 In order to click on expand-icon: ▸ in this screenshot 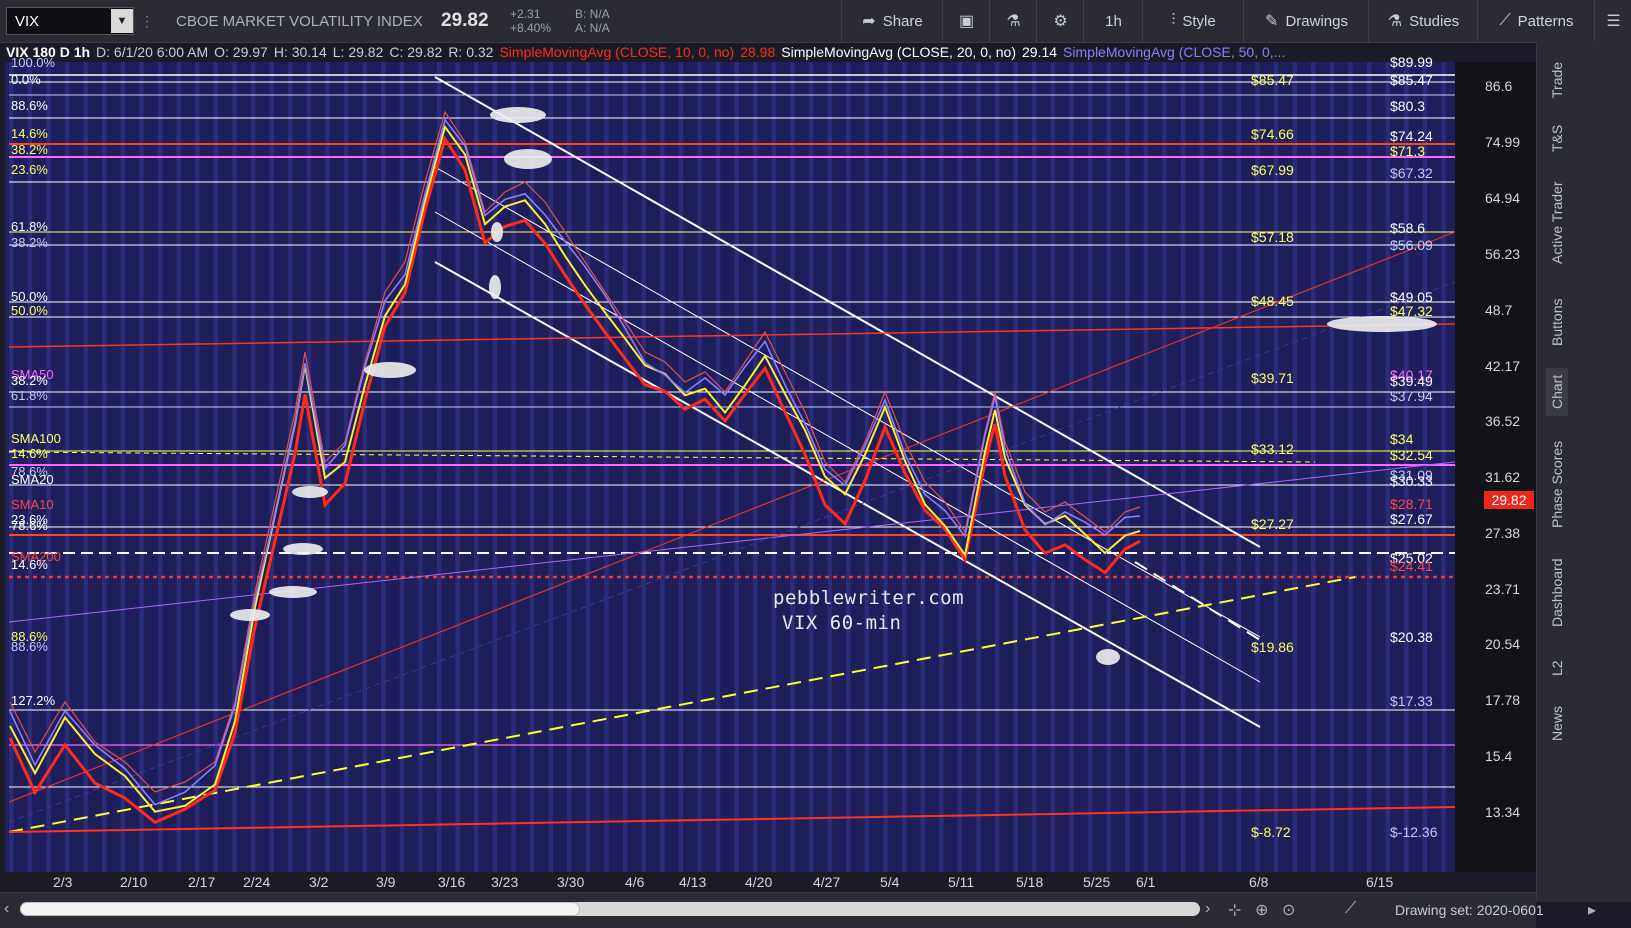, I will do `click(1592, 910)`.